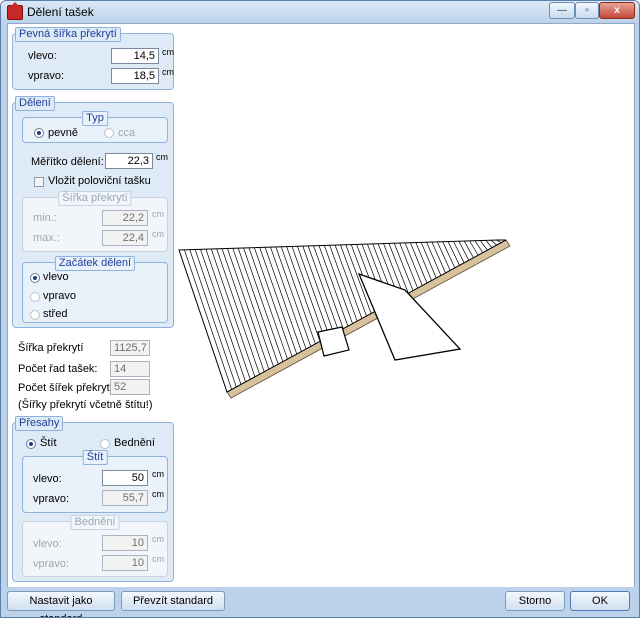 Image resolution: width=640 pixels, height=618 pixels. What do you see at coordinates (109, 133) in the screenshot?
I see `type-approx-radio` at bounding box center [109, 133].